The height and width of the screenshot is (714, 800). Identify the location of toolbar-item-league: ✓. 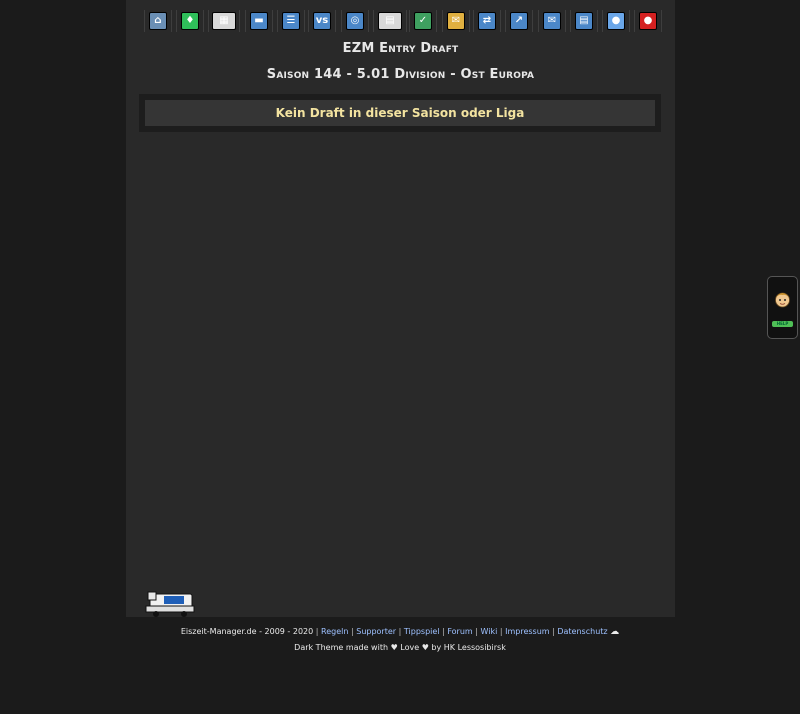
(423, 21).